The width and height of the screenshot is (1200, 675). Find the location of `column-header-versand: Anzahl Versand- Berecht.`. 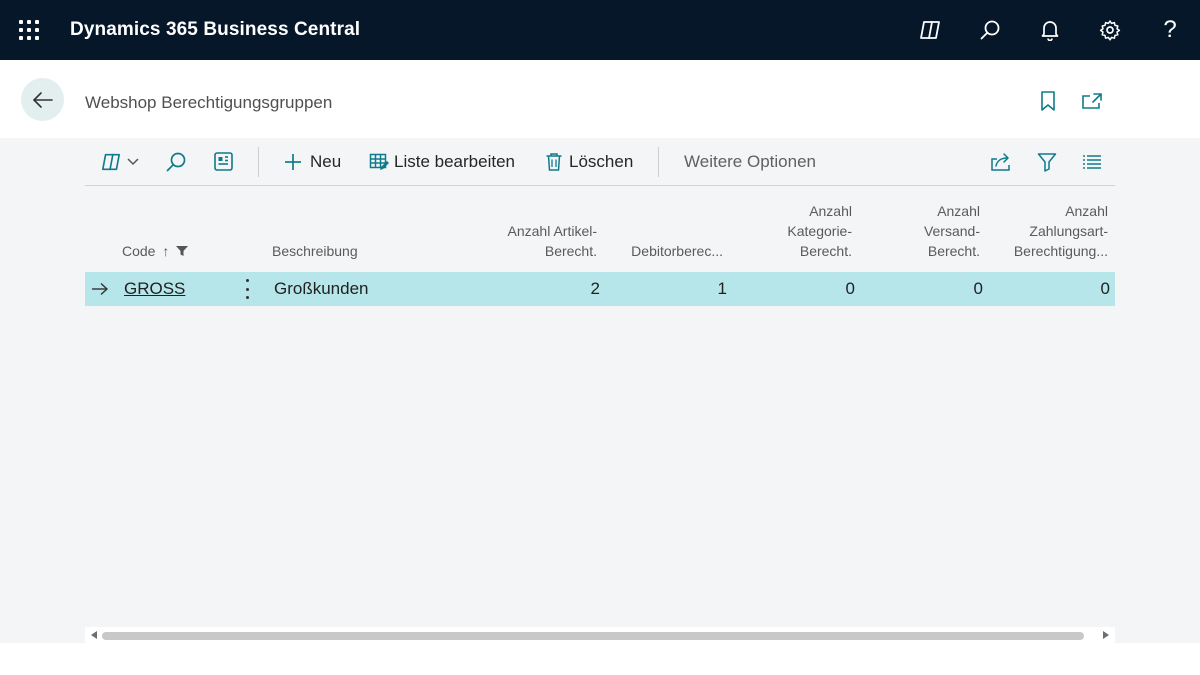

column-header-versand: Anzahl Versand- Berecht. is located at coordinates (920, 231).